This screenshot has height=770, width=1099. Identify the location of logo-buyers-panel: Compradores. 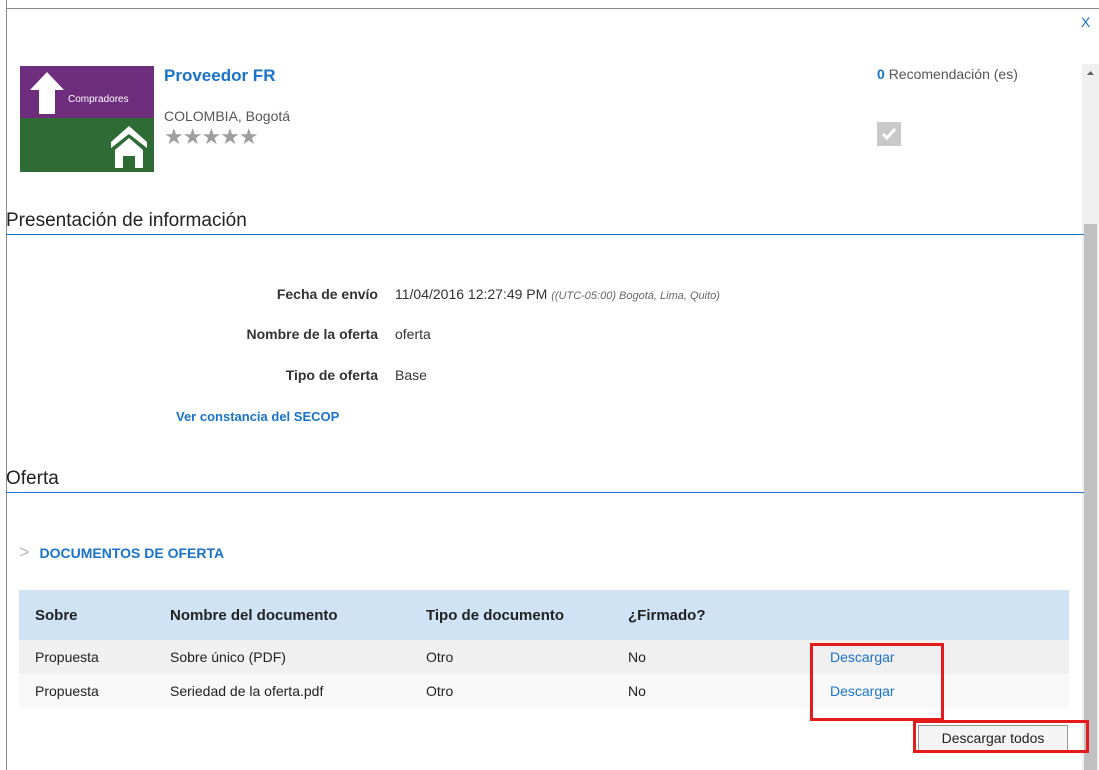
(87, 92).